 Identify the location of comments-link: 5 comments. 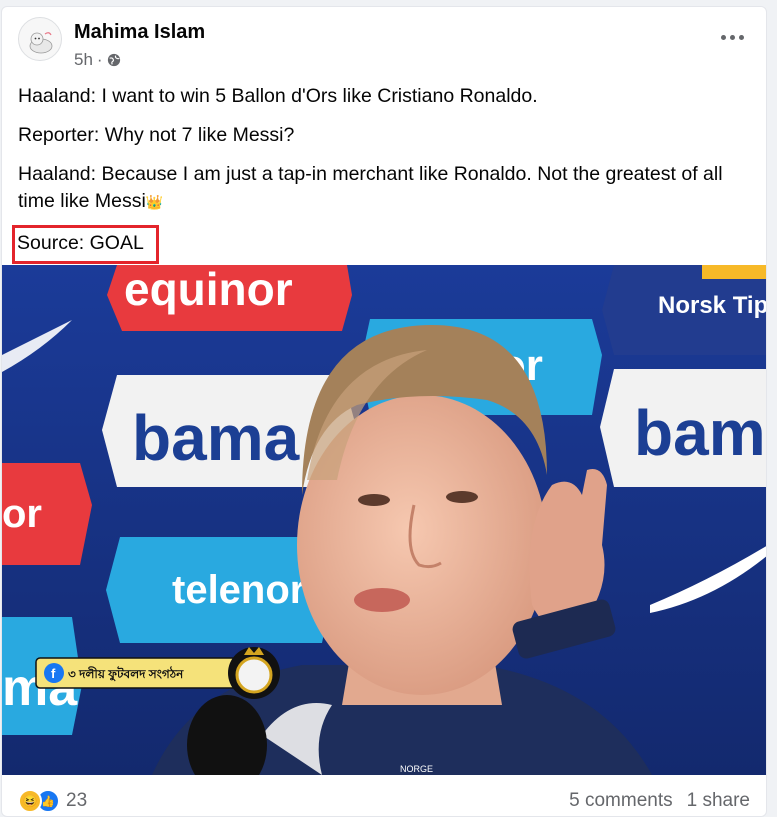
(620, 801).